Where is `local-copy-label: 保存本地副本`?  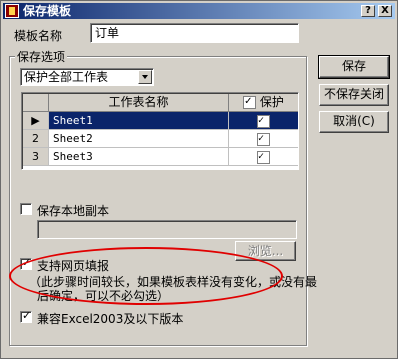 local-copy-label: 保存本地副本 is located at coordinates (73, 211).